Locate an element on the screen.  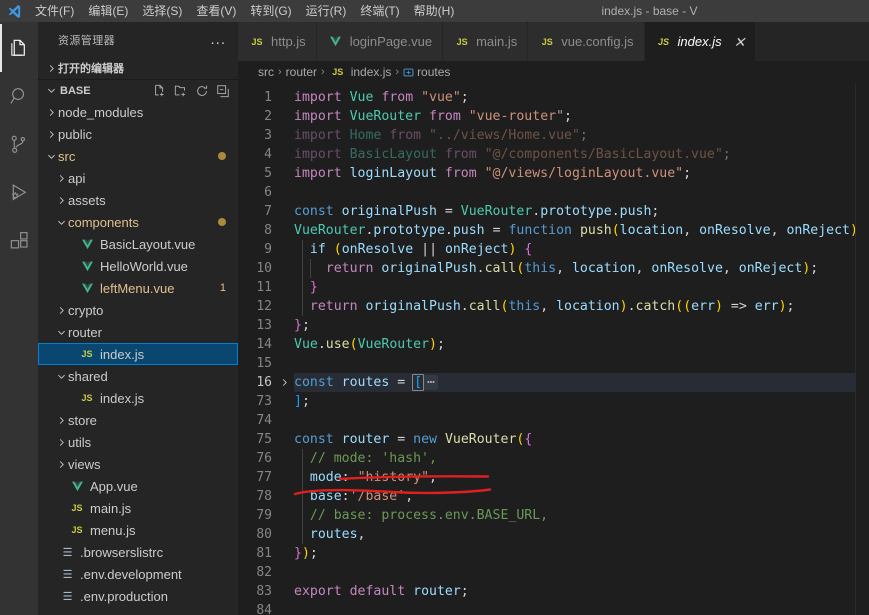
refresh-icon is located at coordinates (202, 91).